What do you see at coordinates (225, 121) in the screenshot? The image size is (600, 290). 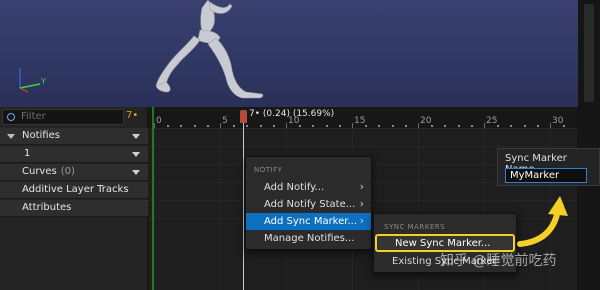 I see `ruler-tick-label: 5` at bounding box center [225, 121].